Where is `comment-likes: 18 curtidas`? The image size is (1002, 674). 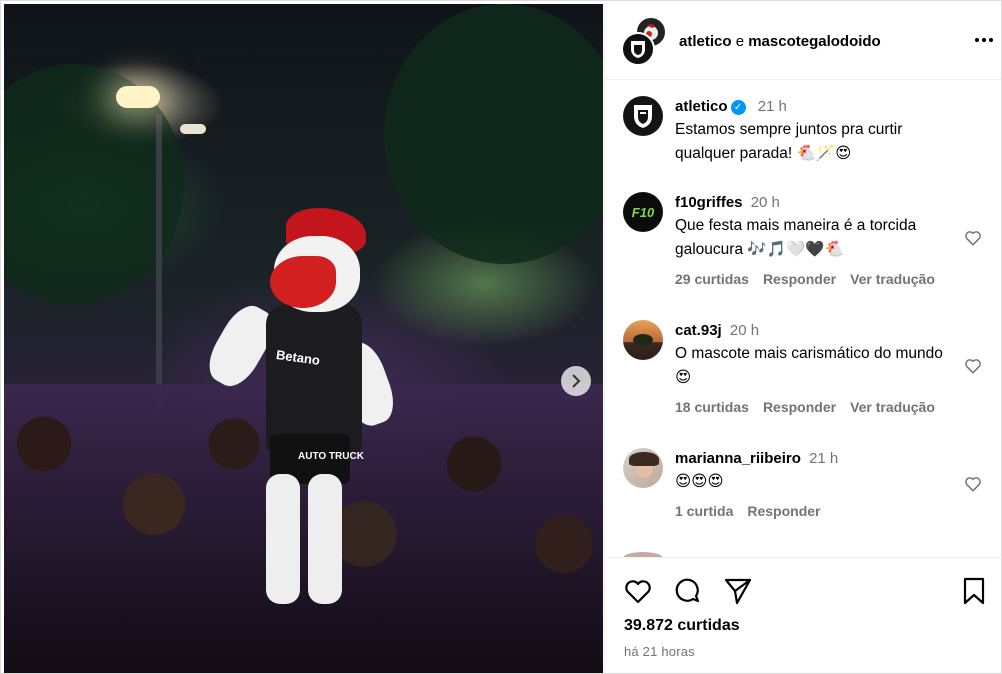 comment-likes: 18 curtidas is located at coordinates (712, 407).